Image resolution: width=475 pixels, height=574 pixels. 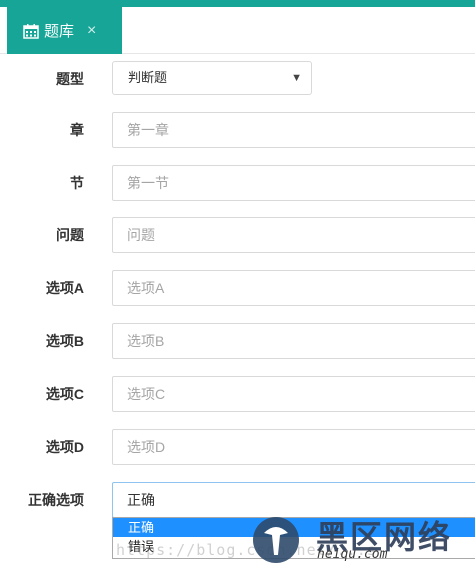 What do you see at coordinates (237, 3) in the screenshot?
I see `top-accent-bar` at bounding box center [237, 3].